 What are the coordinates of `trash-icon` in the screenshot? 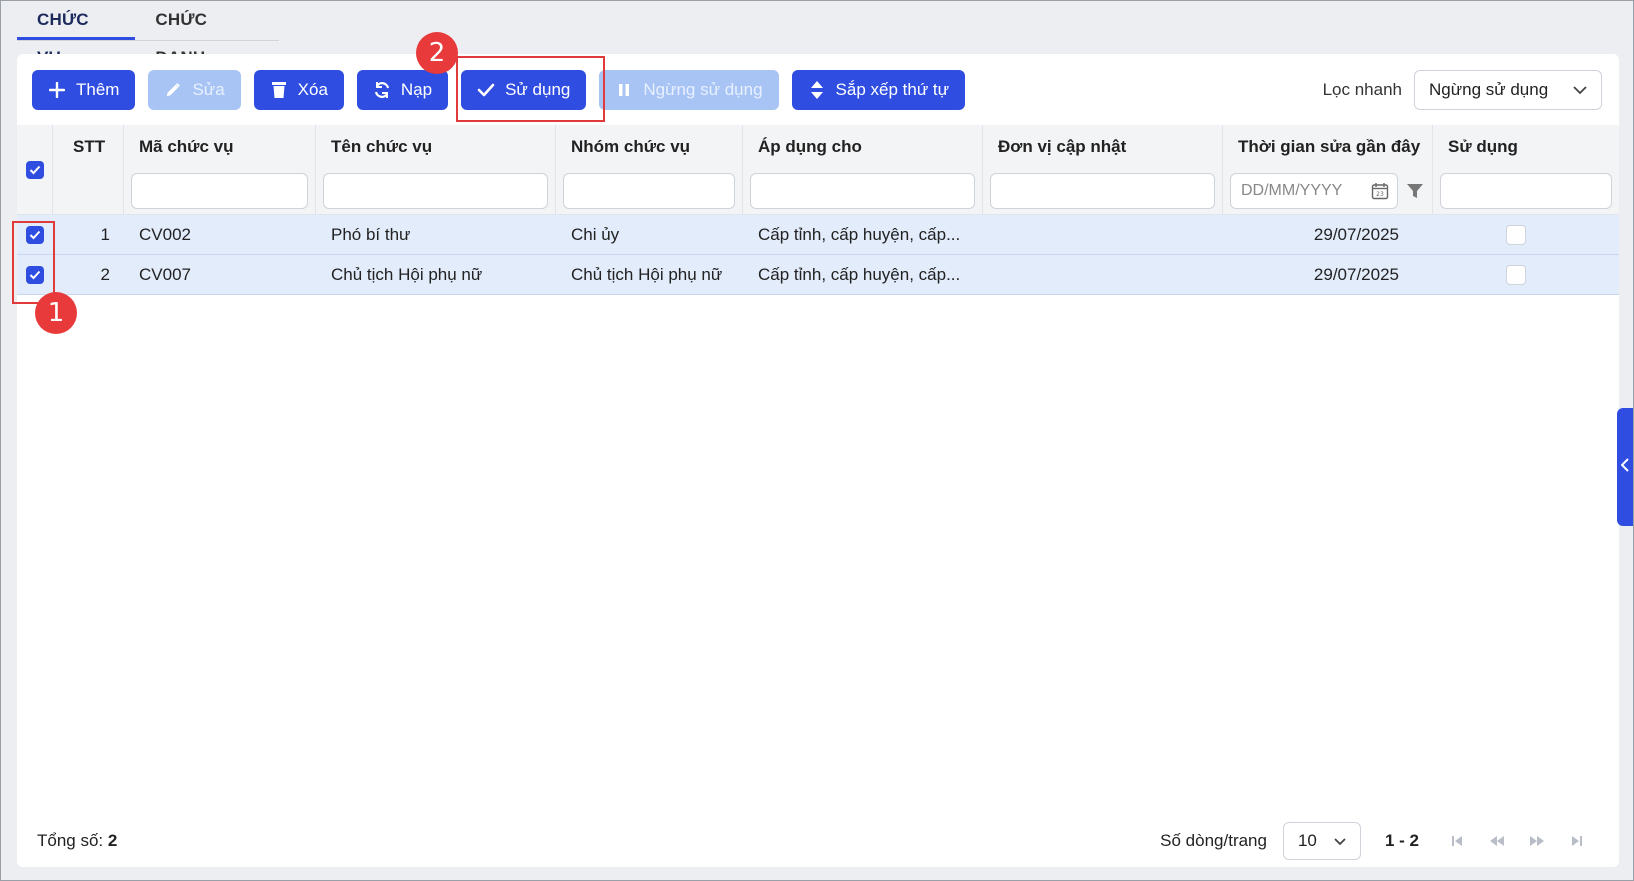 It's located at (279, 90).